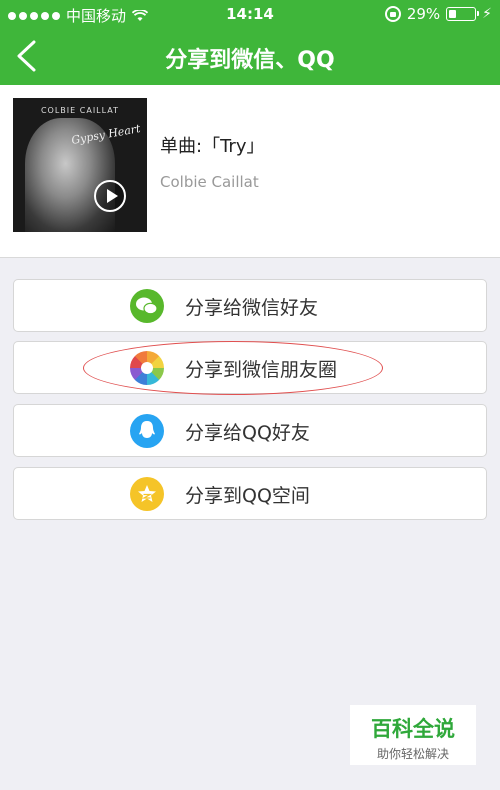  I want to click on share-option-label: 分享给QQ好友, so click(247, 433).